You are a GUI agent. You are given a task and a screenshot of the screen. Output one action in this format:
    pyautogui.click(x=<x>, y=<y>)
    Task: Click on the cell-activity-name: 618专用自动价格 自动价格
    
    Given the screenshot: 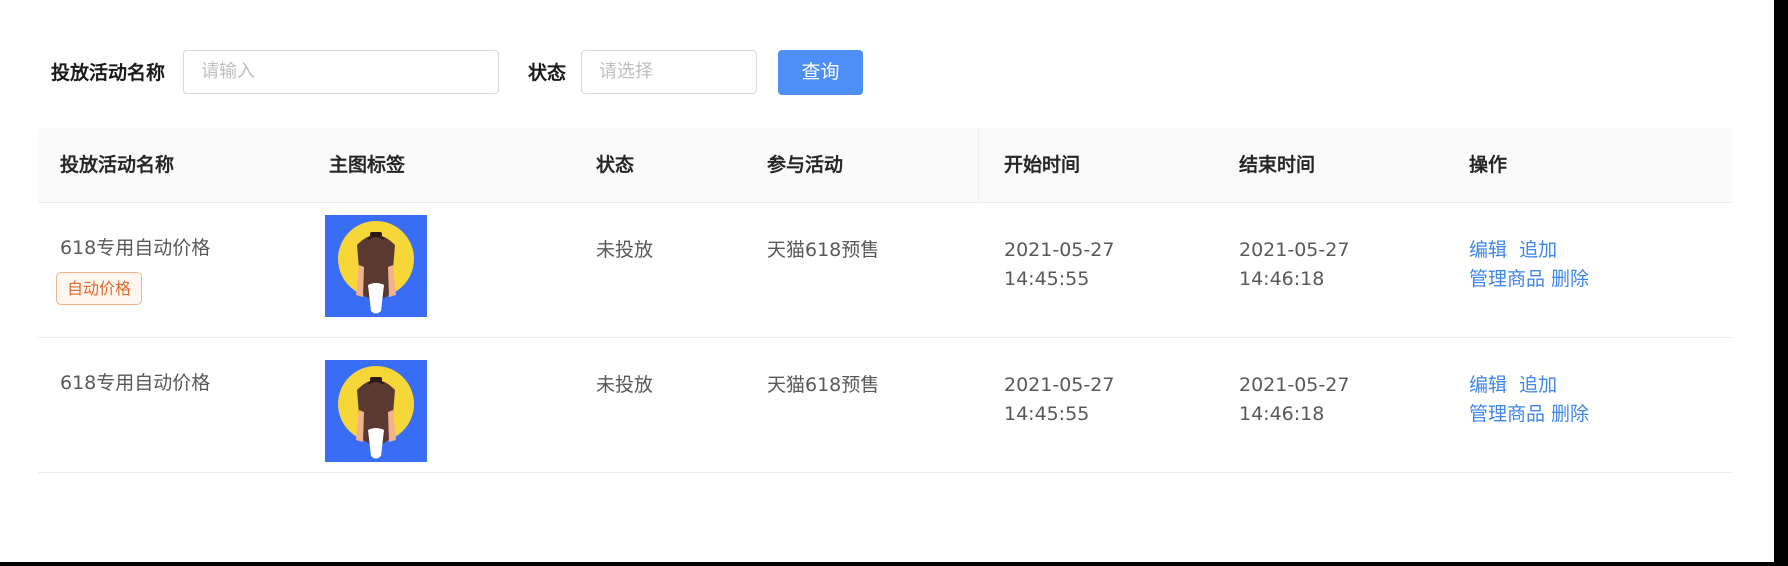 What is the action you would take?
    pyautogui.click(x=133, y=269)
    